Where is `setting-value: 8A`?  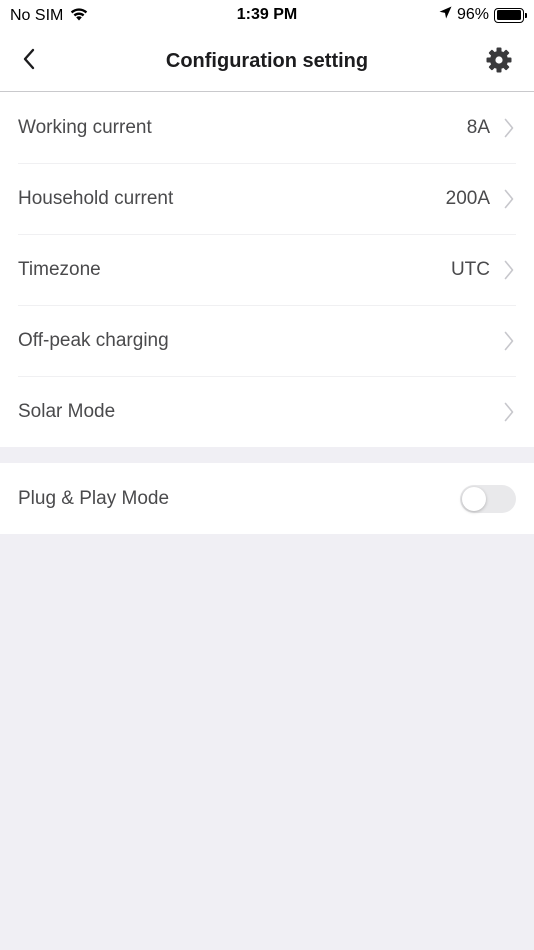 setting-value: 8A is located at coordinates (478, 127).